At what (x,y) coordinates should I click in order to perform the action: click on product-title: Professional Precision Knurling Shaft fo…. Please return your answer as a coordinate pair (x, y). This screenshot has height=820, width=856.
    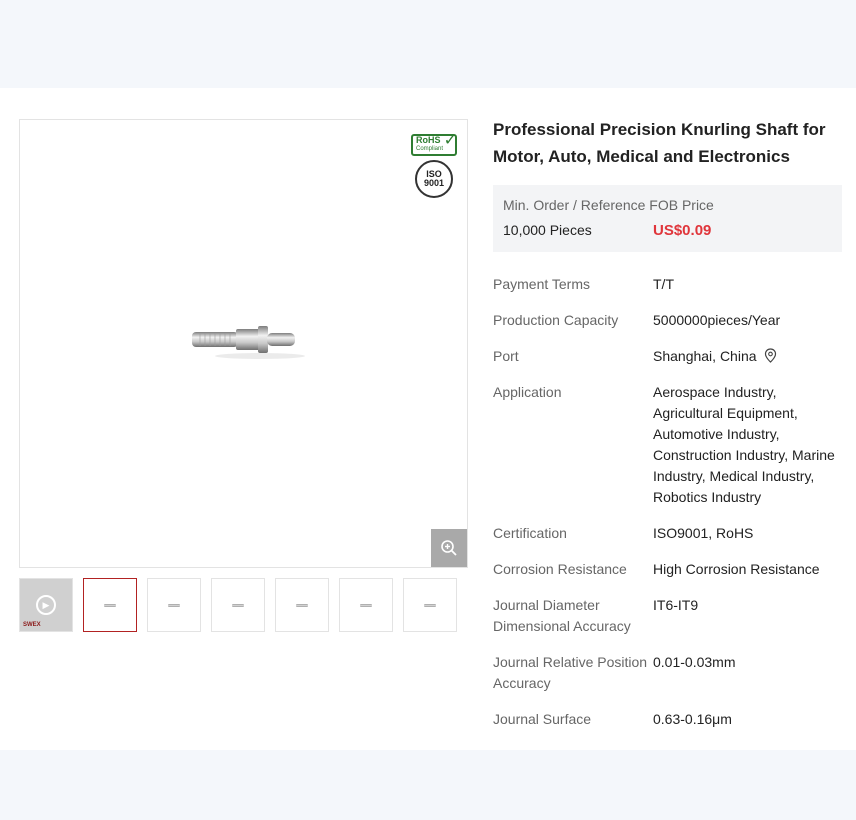
    Looking at the image, I should click on (659, 143).